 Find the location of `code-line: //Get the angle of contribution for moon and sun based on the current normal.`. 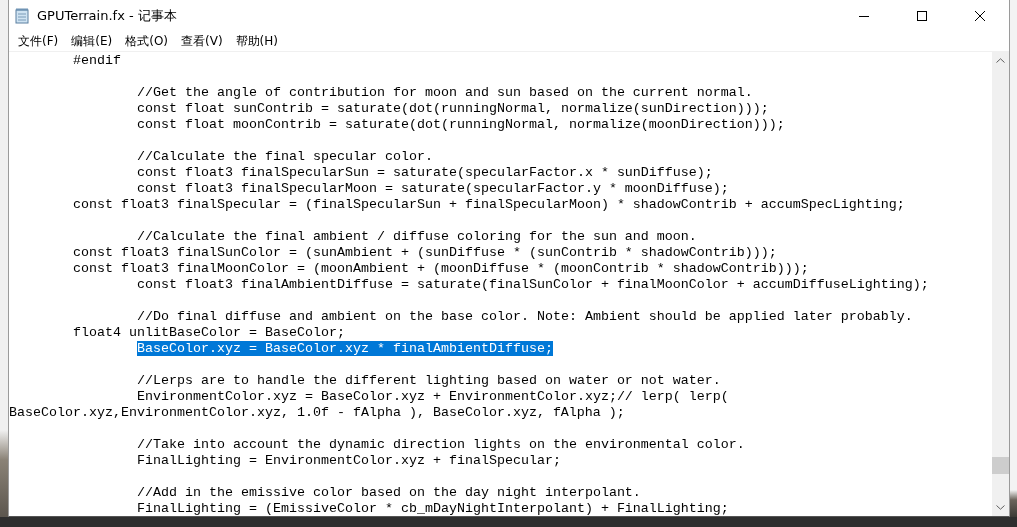

code-line: //Get the angle of contribution for moon and sun based on the current normal. is located at coordinates (445, 92).